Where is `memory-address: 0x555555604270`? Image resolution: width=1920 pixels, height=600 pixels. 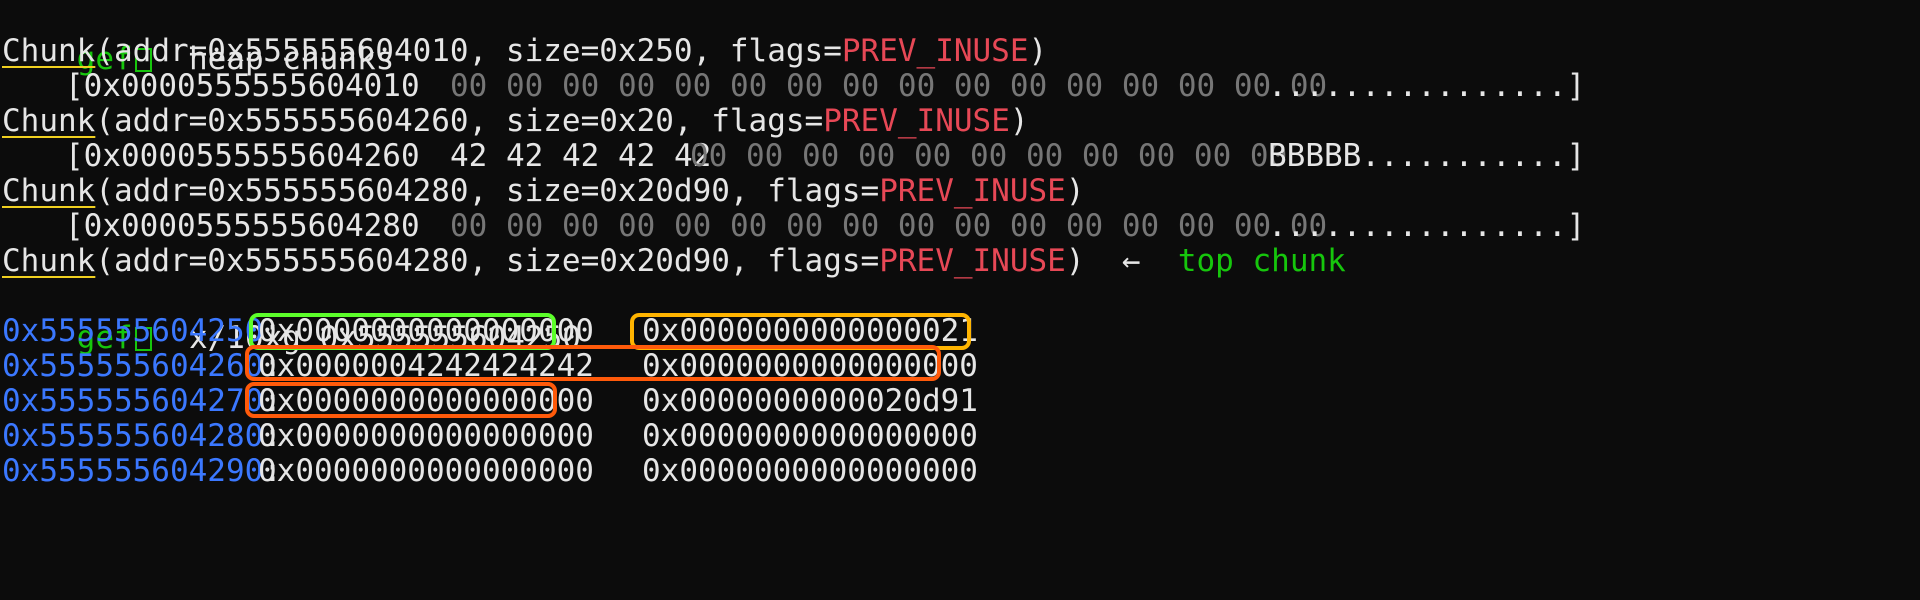
memory-address: 0x555555604270 is located at coordinates (133, 401).